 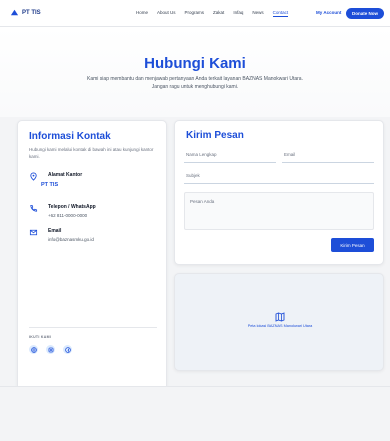 I want to click on phone-value: +62 811-0000-0000, so click(x=67, y=215).